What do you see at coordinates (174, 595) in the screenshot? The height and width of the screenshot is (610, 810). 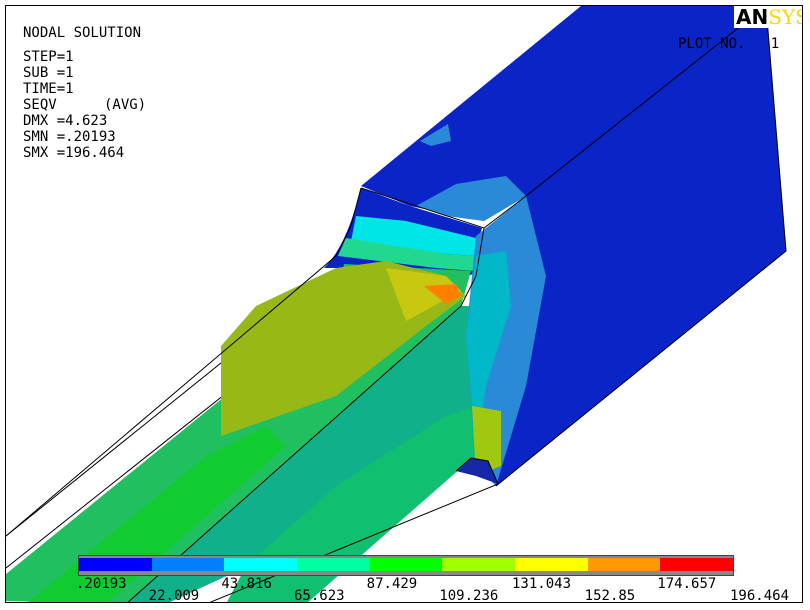 I see `legend-label: 22.009` at bounding box center [174, 595].